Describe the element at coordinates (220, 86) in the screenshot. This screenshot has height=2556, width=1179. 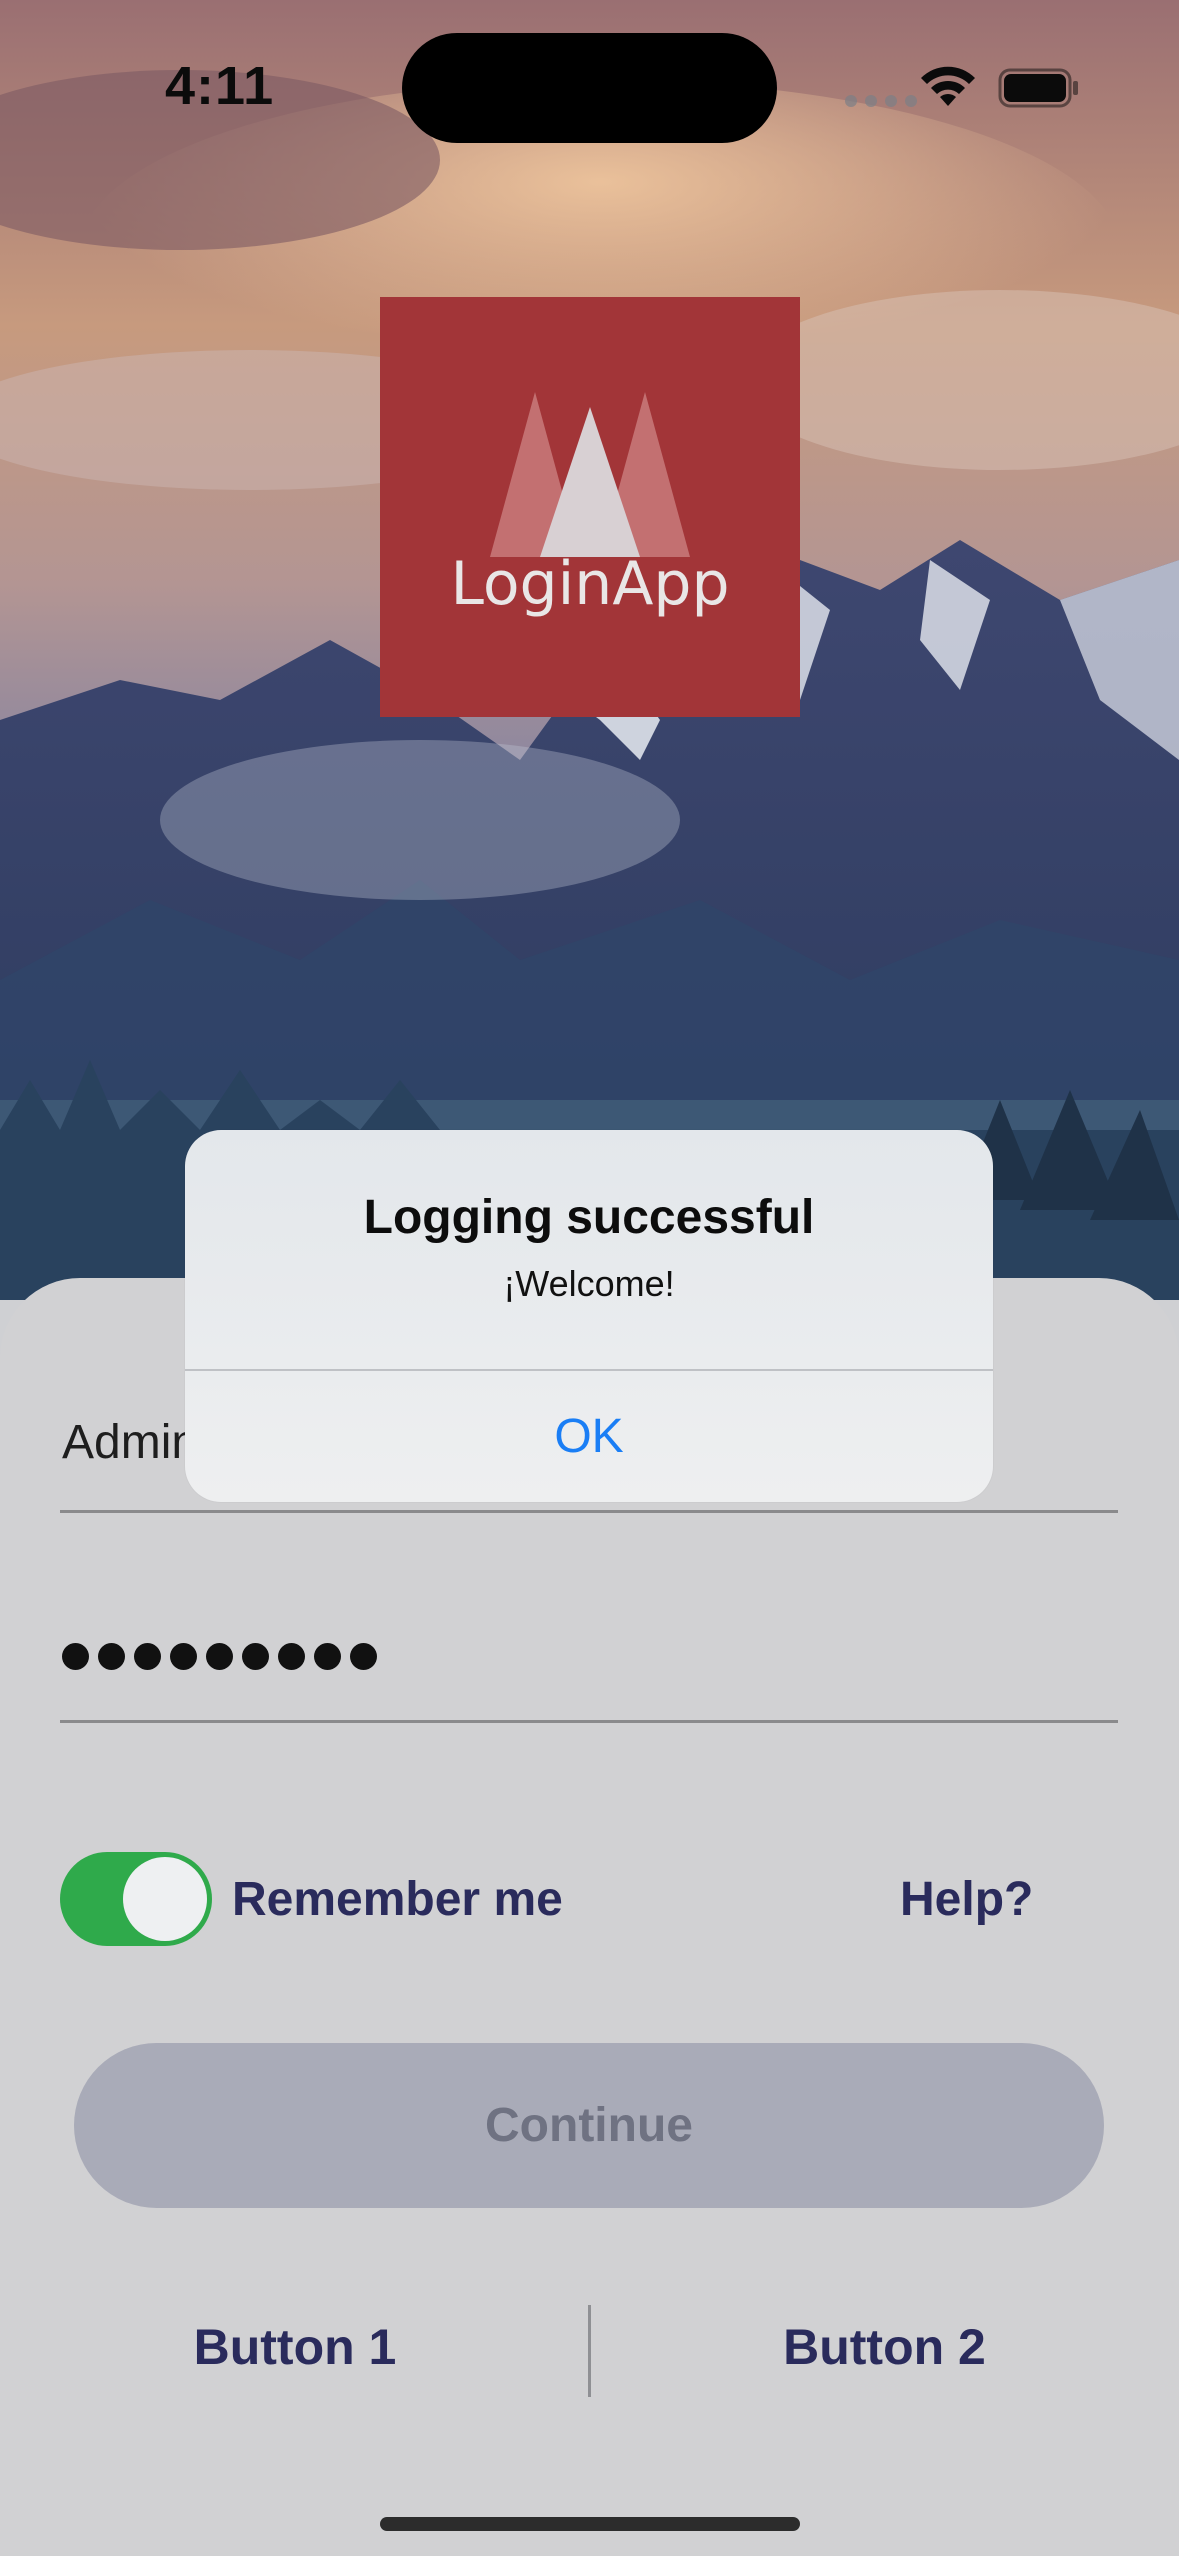
I see `status-time: 4:11` at that location.